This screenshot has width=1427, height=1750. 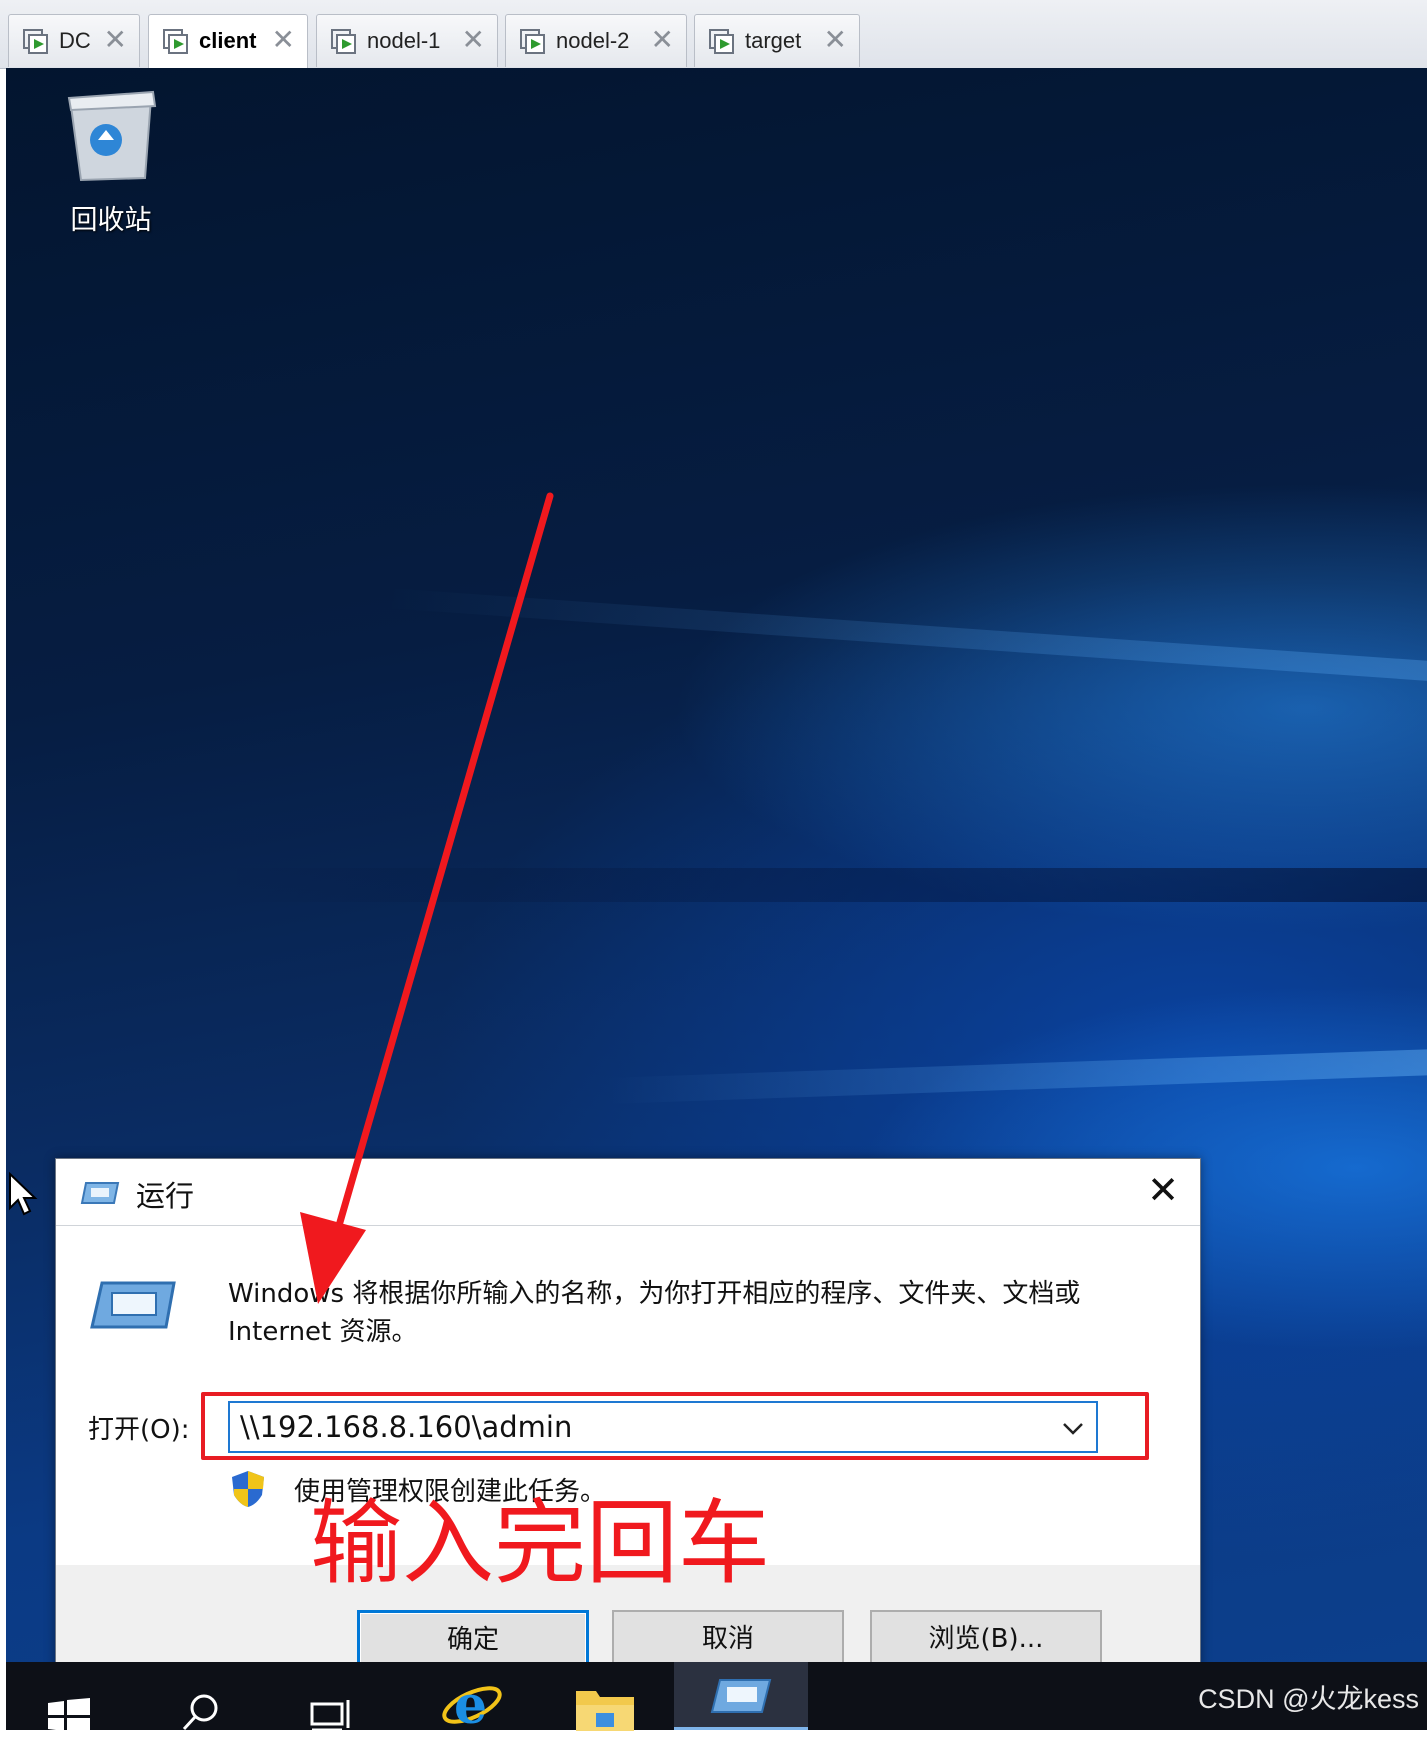 I want to click on open-field-label: 打开(O):, so click(x=139, y=1430).